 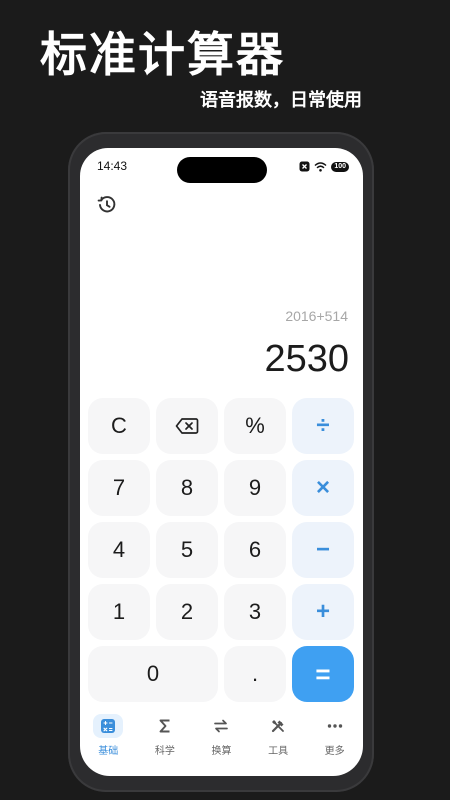 What do you see at coordinates (119, 488) in the screenshot?
I see `seven-button: 7` at bounding box center [119, 488].